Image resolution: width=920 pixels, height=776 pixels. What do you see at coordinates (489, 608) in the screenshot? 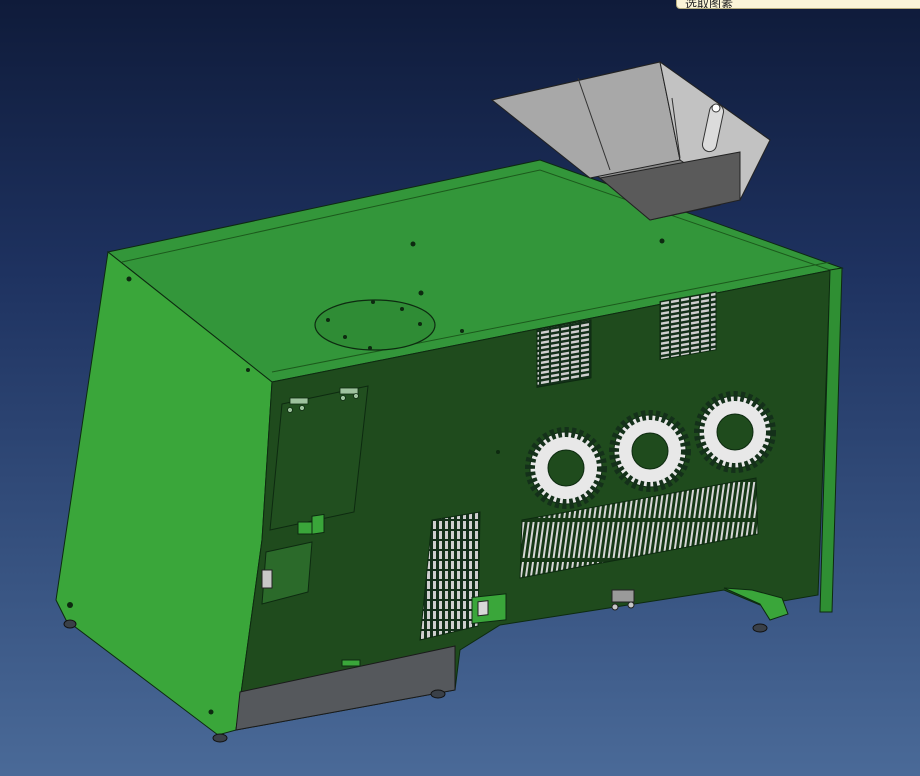
I see `connector-port` at bounding box center [489, 608].